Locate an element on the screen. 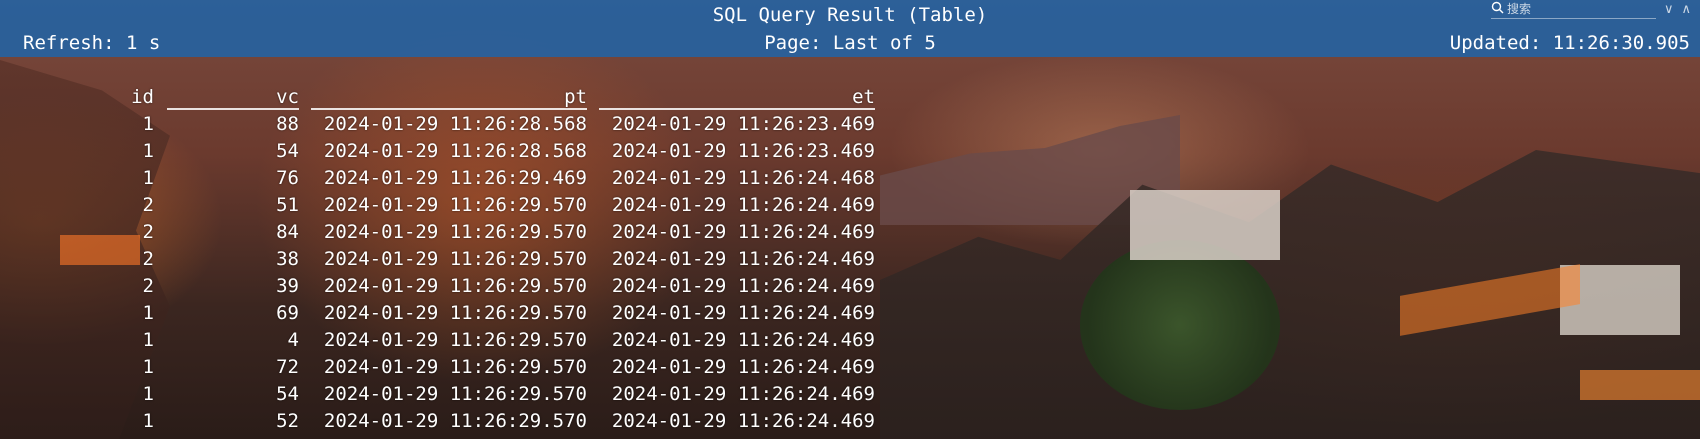 The height and width of the screenshot is (439, 1700). cell-vc: 52 is located at coordinates (287, 421).